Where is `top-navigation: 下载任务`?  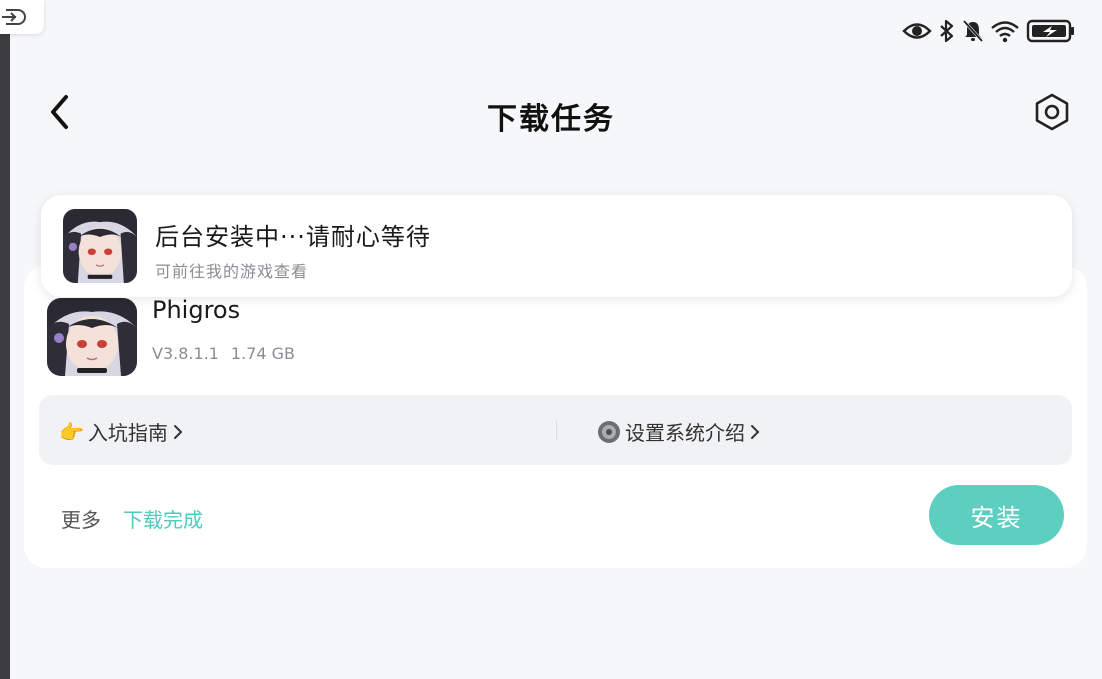 top-navigation: 下载任务 is located at coordinates (551, 112).